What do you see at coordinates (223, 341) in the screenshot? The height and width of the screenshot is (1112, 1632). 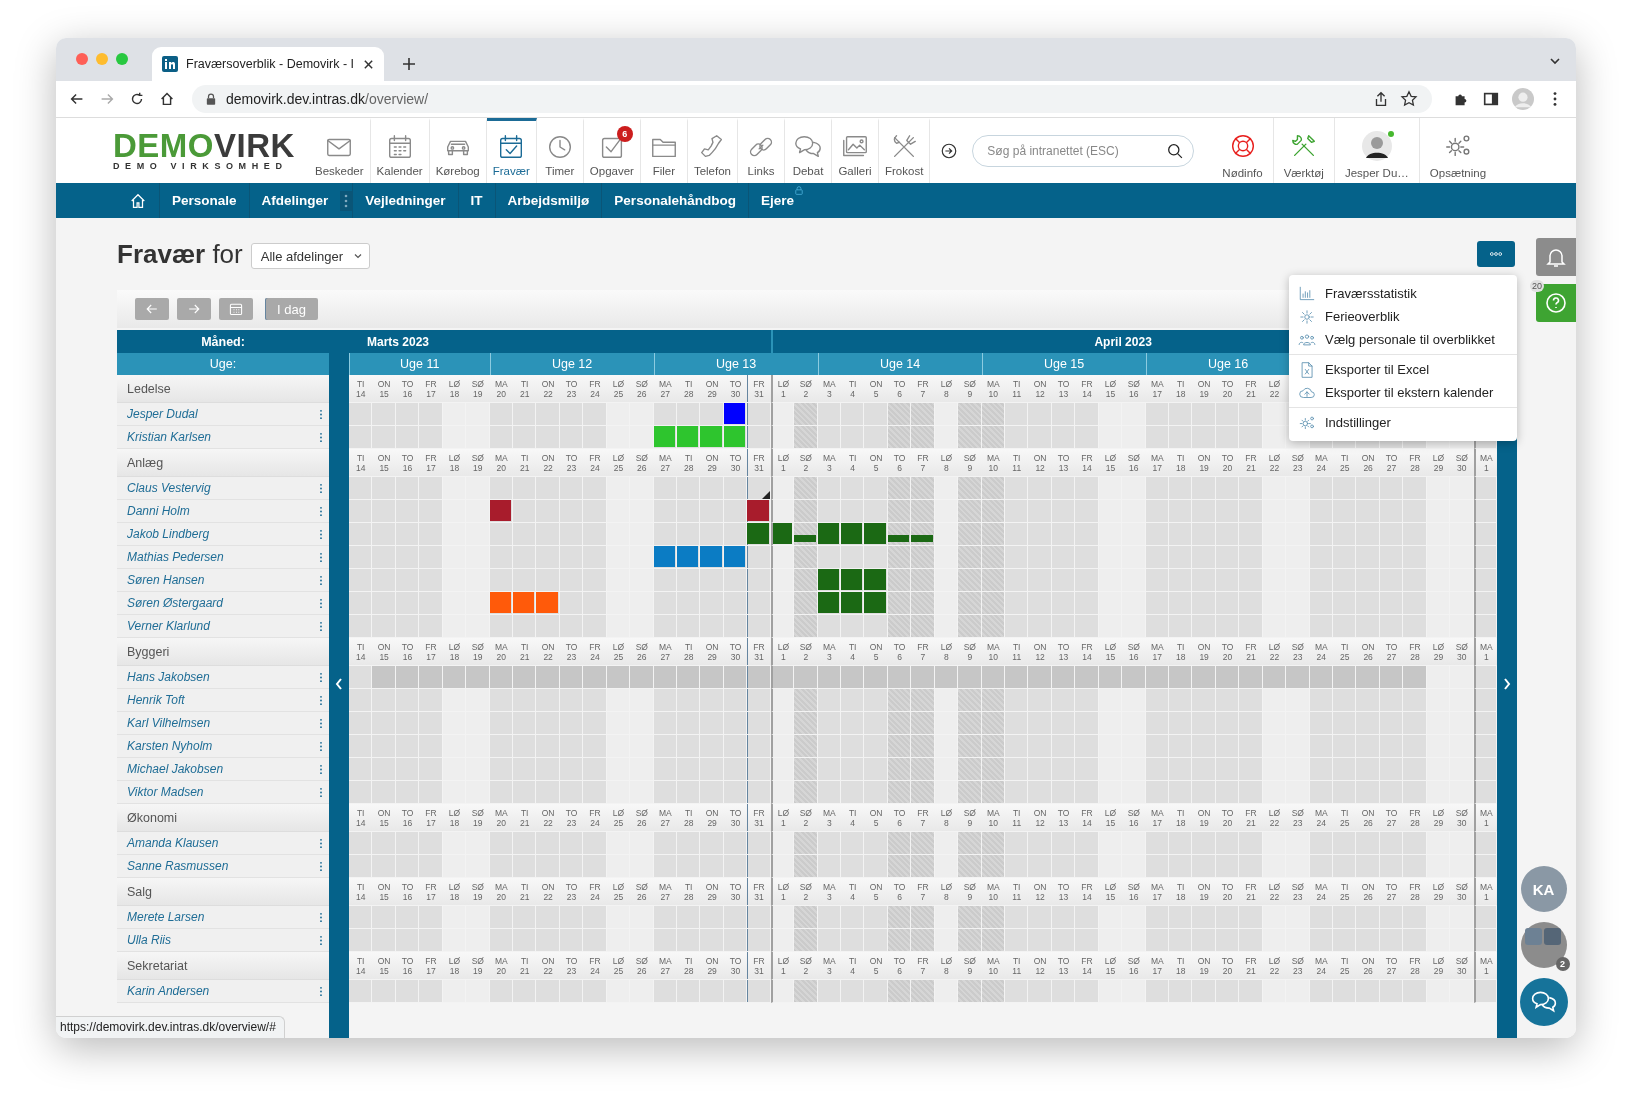 I see `month-heading: Måned:` at bounding box center [223, 341].